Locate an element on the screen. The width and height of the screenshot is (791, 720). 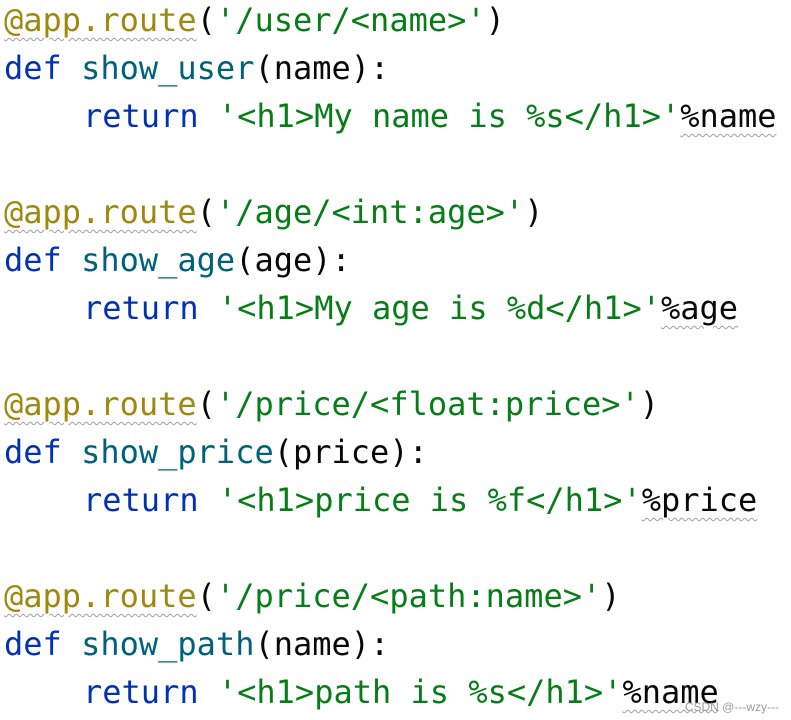
code-line-decorator: @app.route('/price/<float:price>') is located at coordinates (331, 404).